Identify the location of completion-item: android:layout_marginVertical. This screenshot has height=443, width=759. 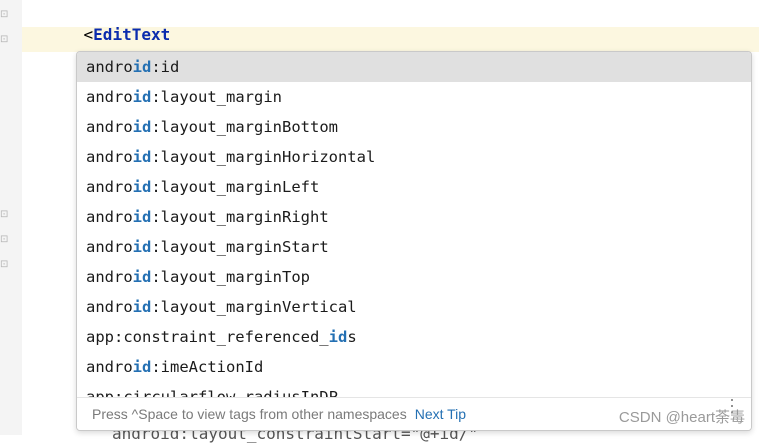
(414, 307).